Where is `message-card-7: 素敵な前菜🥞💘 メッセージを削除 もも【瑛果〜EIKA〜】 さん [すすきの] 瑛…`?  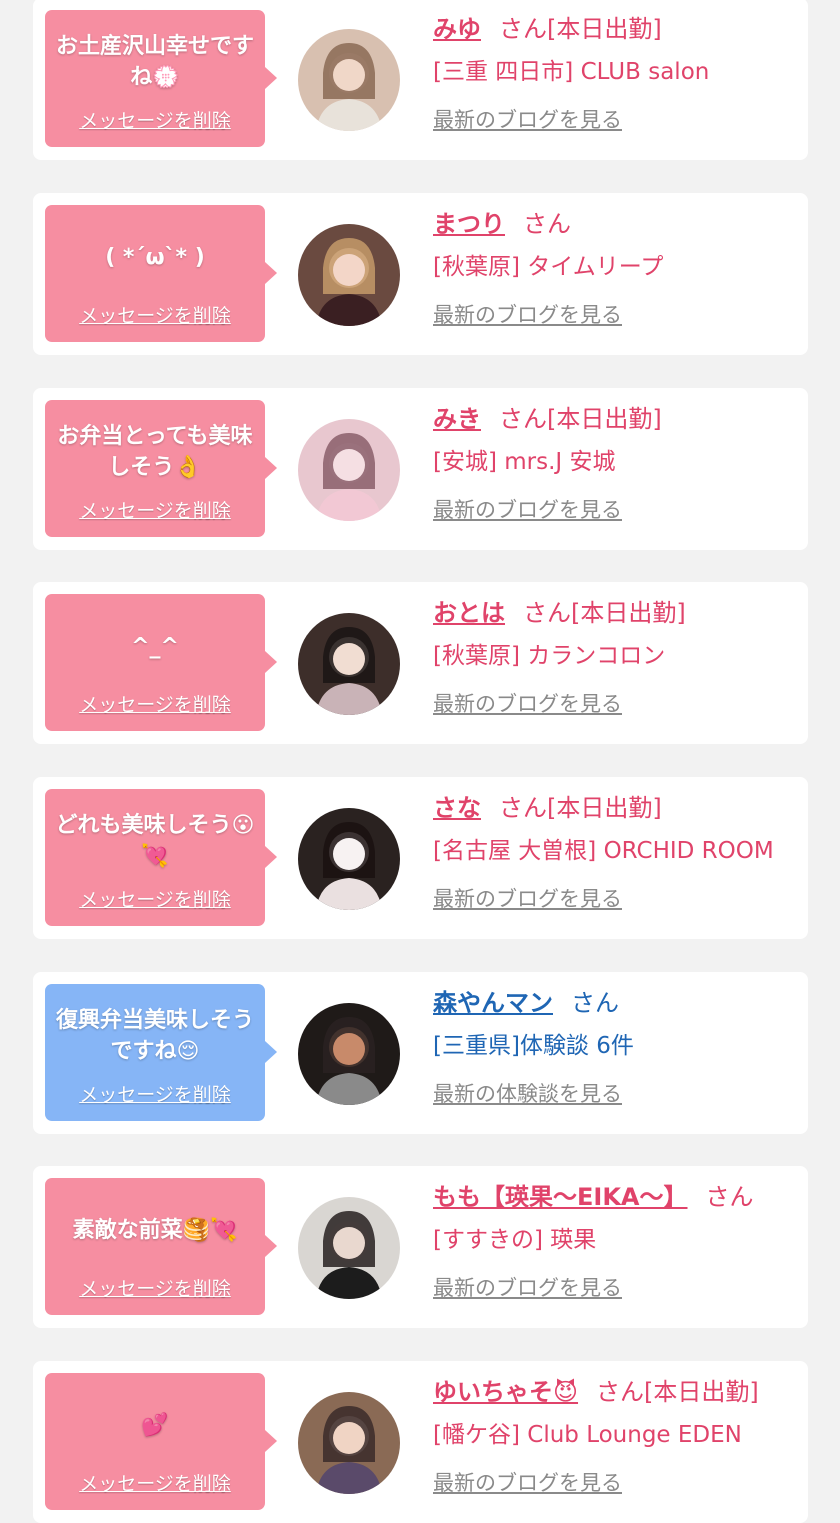 message-card-7: 素敵な前菜🥞💘 メッセージを削除 もも【瑛果〜EIKA〜】 さん [すすきの] 瑛… is located at coordinates (420, 1247).